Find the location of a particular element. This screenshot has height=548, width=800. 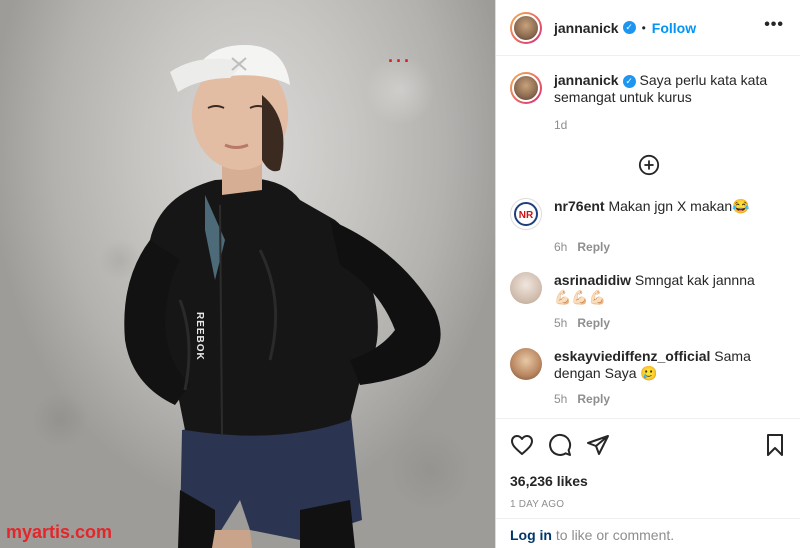

comment-text: Makan jgn X makan😂 is located at coordinates (679, 206).